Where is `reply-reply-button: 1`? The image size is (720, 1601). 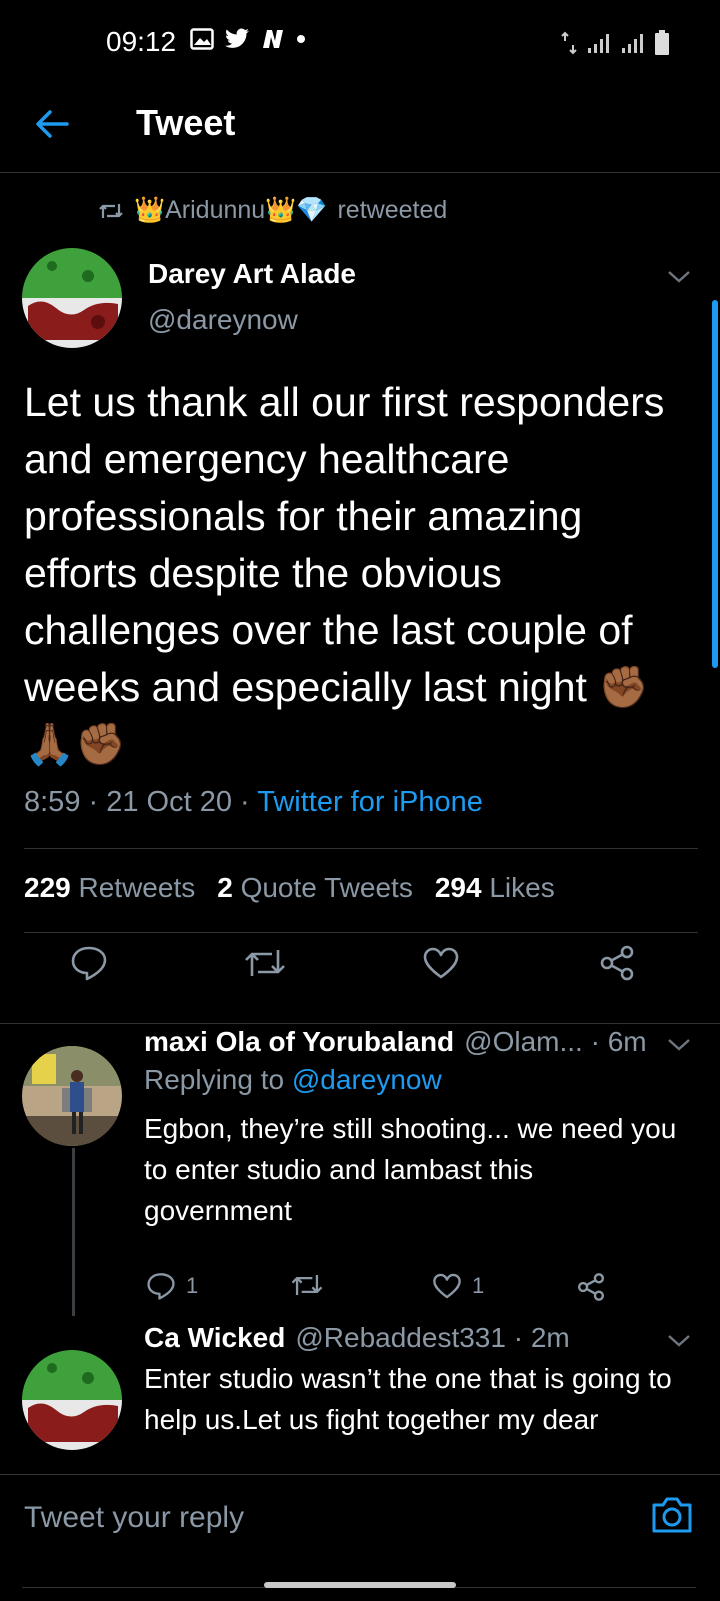
reply-reply-button: 1 is located at coordinates (172, 1286).